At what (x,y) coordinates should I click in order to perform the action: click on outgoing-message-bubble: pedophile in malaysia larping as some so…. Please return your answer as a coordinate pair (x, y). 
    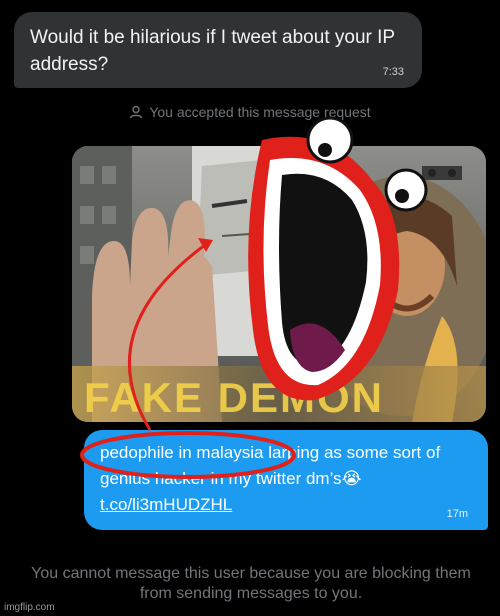
    Looking at the image, I should click on (286, 480).